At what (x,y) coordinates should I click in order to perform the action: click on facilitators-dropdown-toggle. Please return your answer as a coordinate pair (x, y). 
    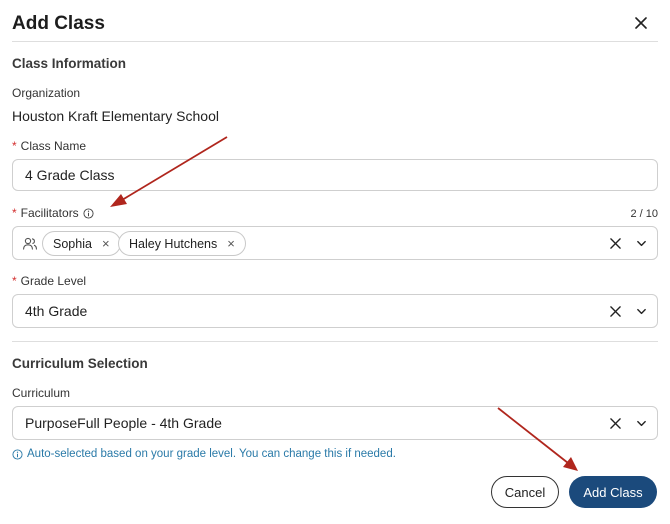
    Looking at the image, I should click on (641, 243).